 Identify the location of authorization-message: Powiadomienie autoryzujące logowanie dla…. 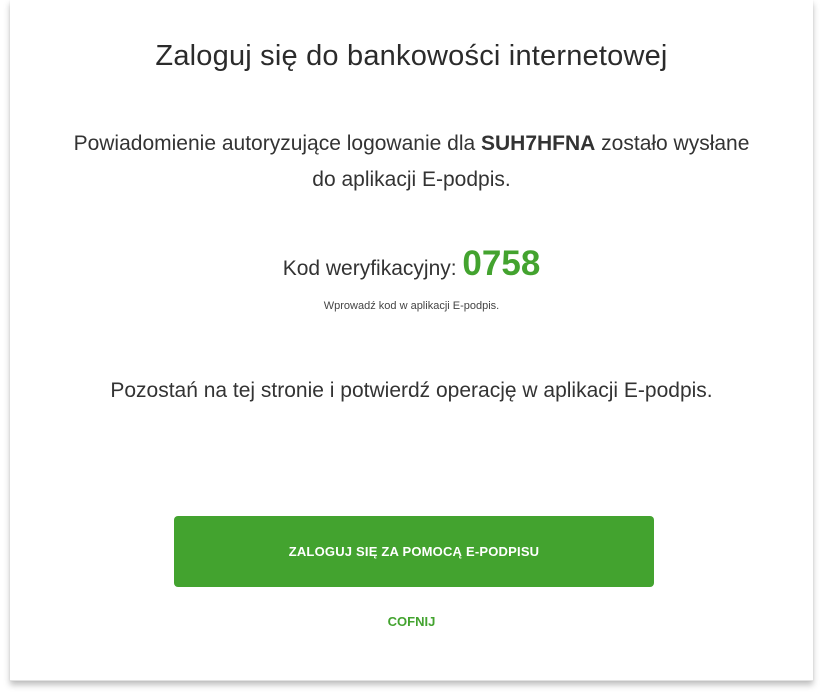
(411, 162).